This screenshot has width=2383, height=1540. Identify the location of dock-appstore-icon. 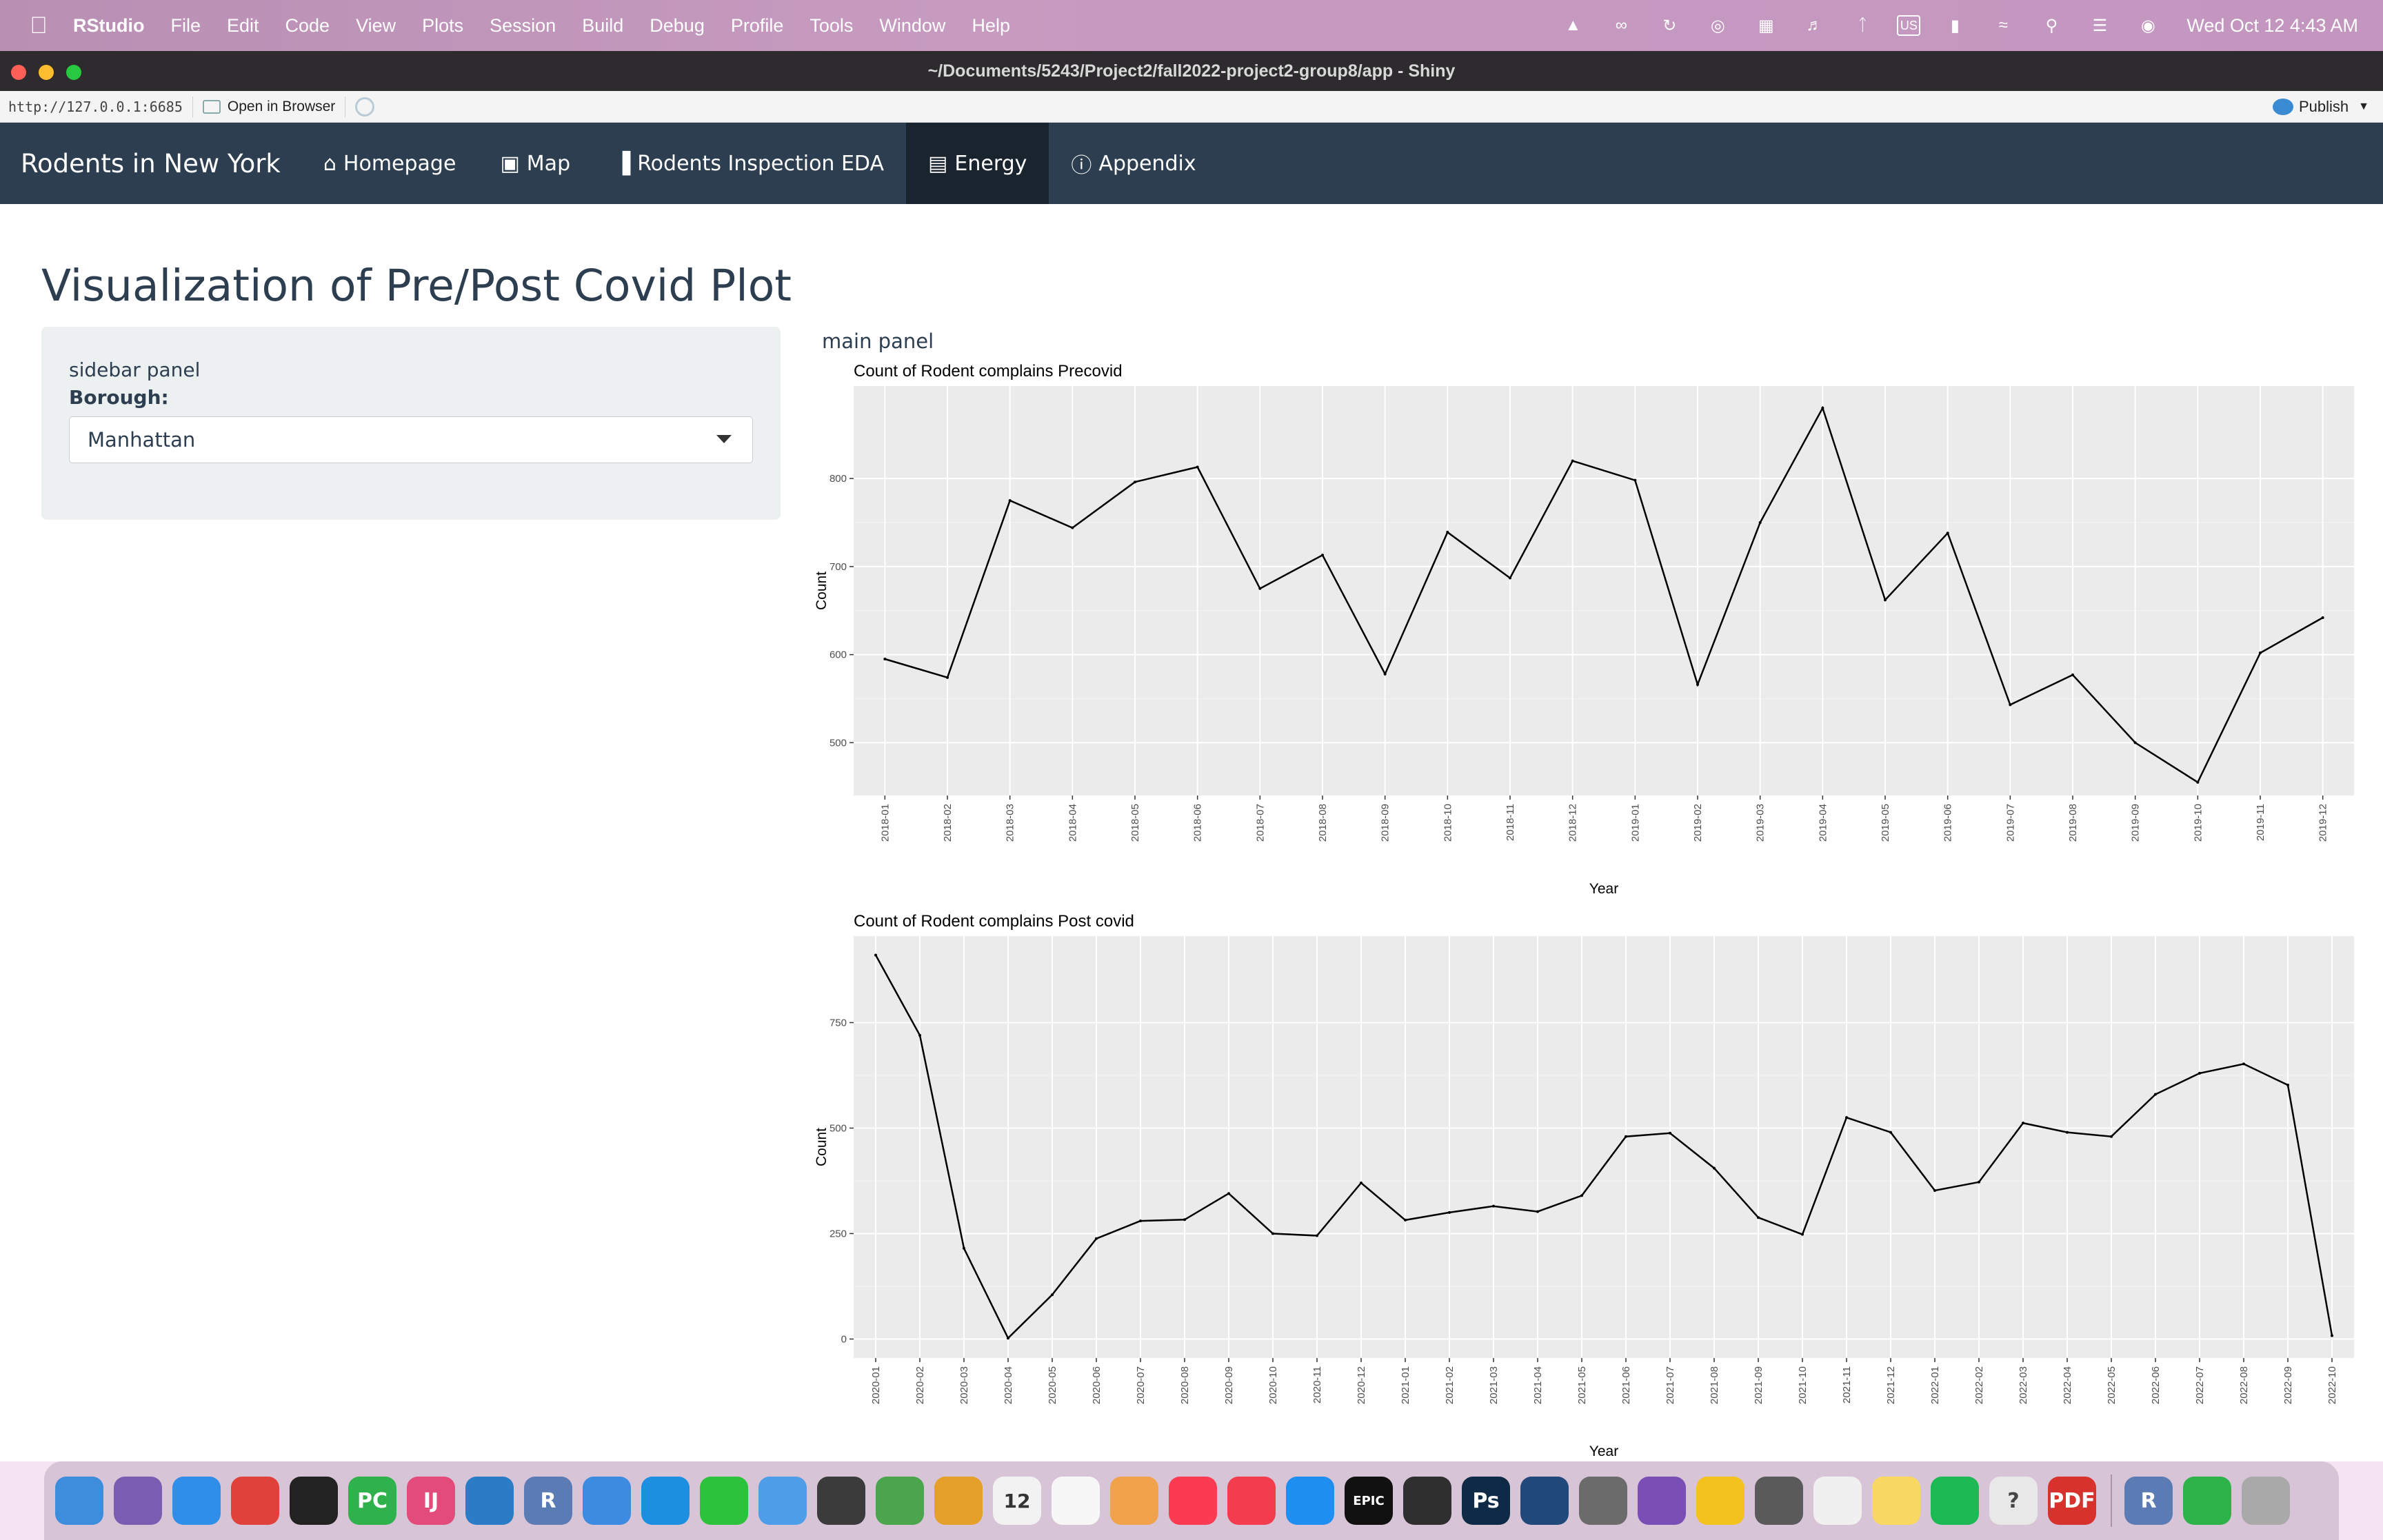
(1310, 1501).